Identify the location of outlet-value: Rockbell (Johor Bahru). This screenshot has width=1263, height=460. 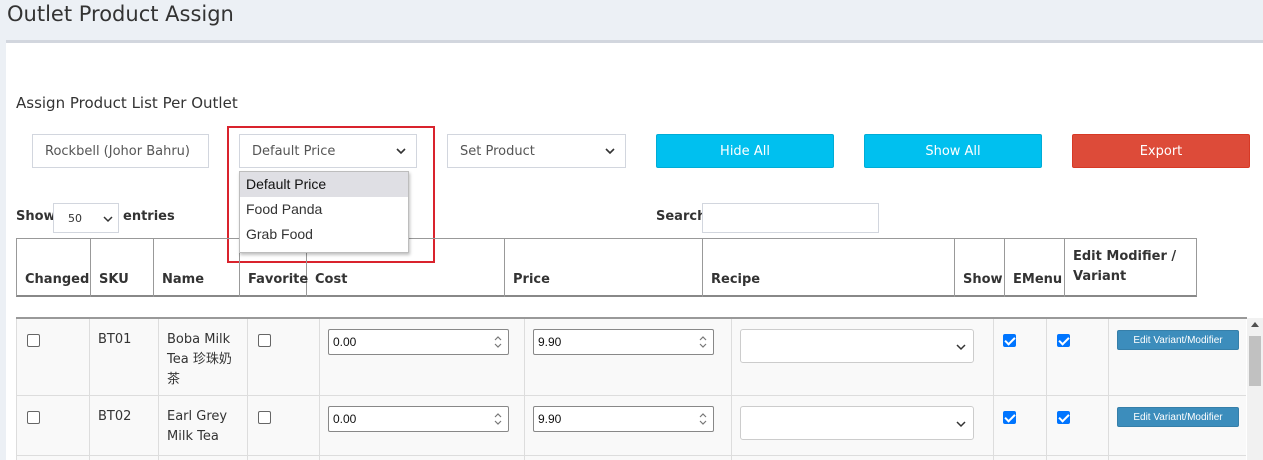
(117, 151).